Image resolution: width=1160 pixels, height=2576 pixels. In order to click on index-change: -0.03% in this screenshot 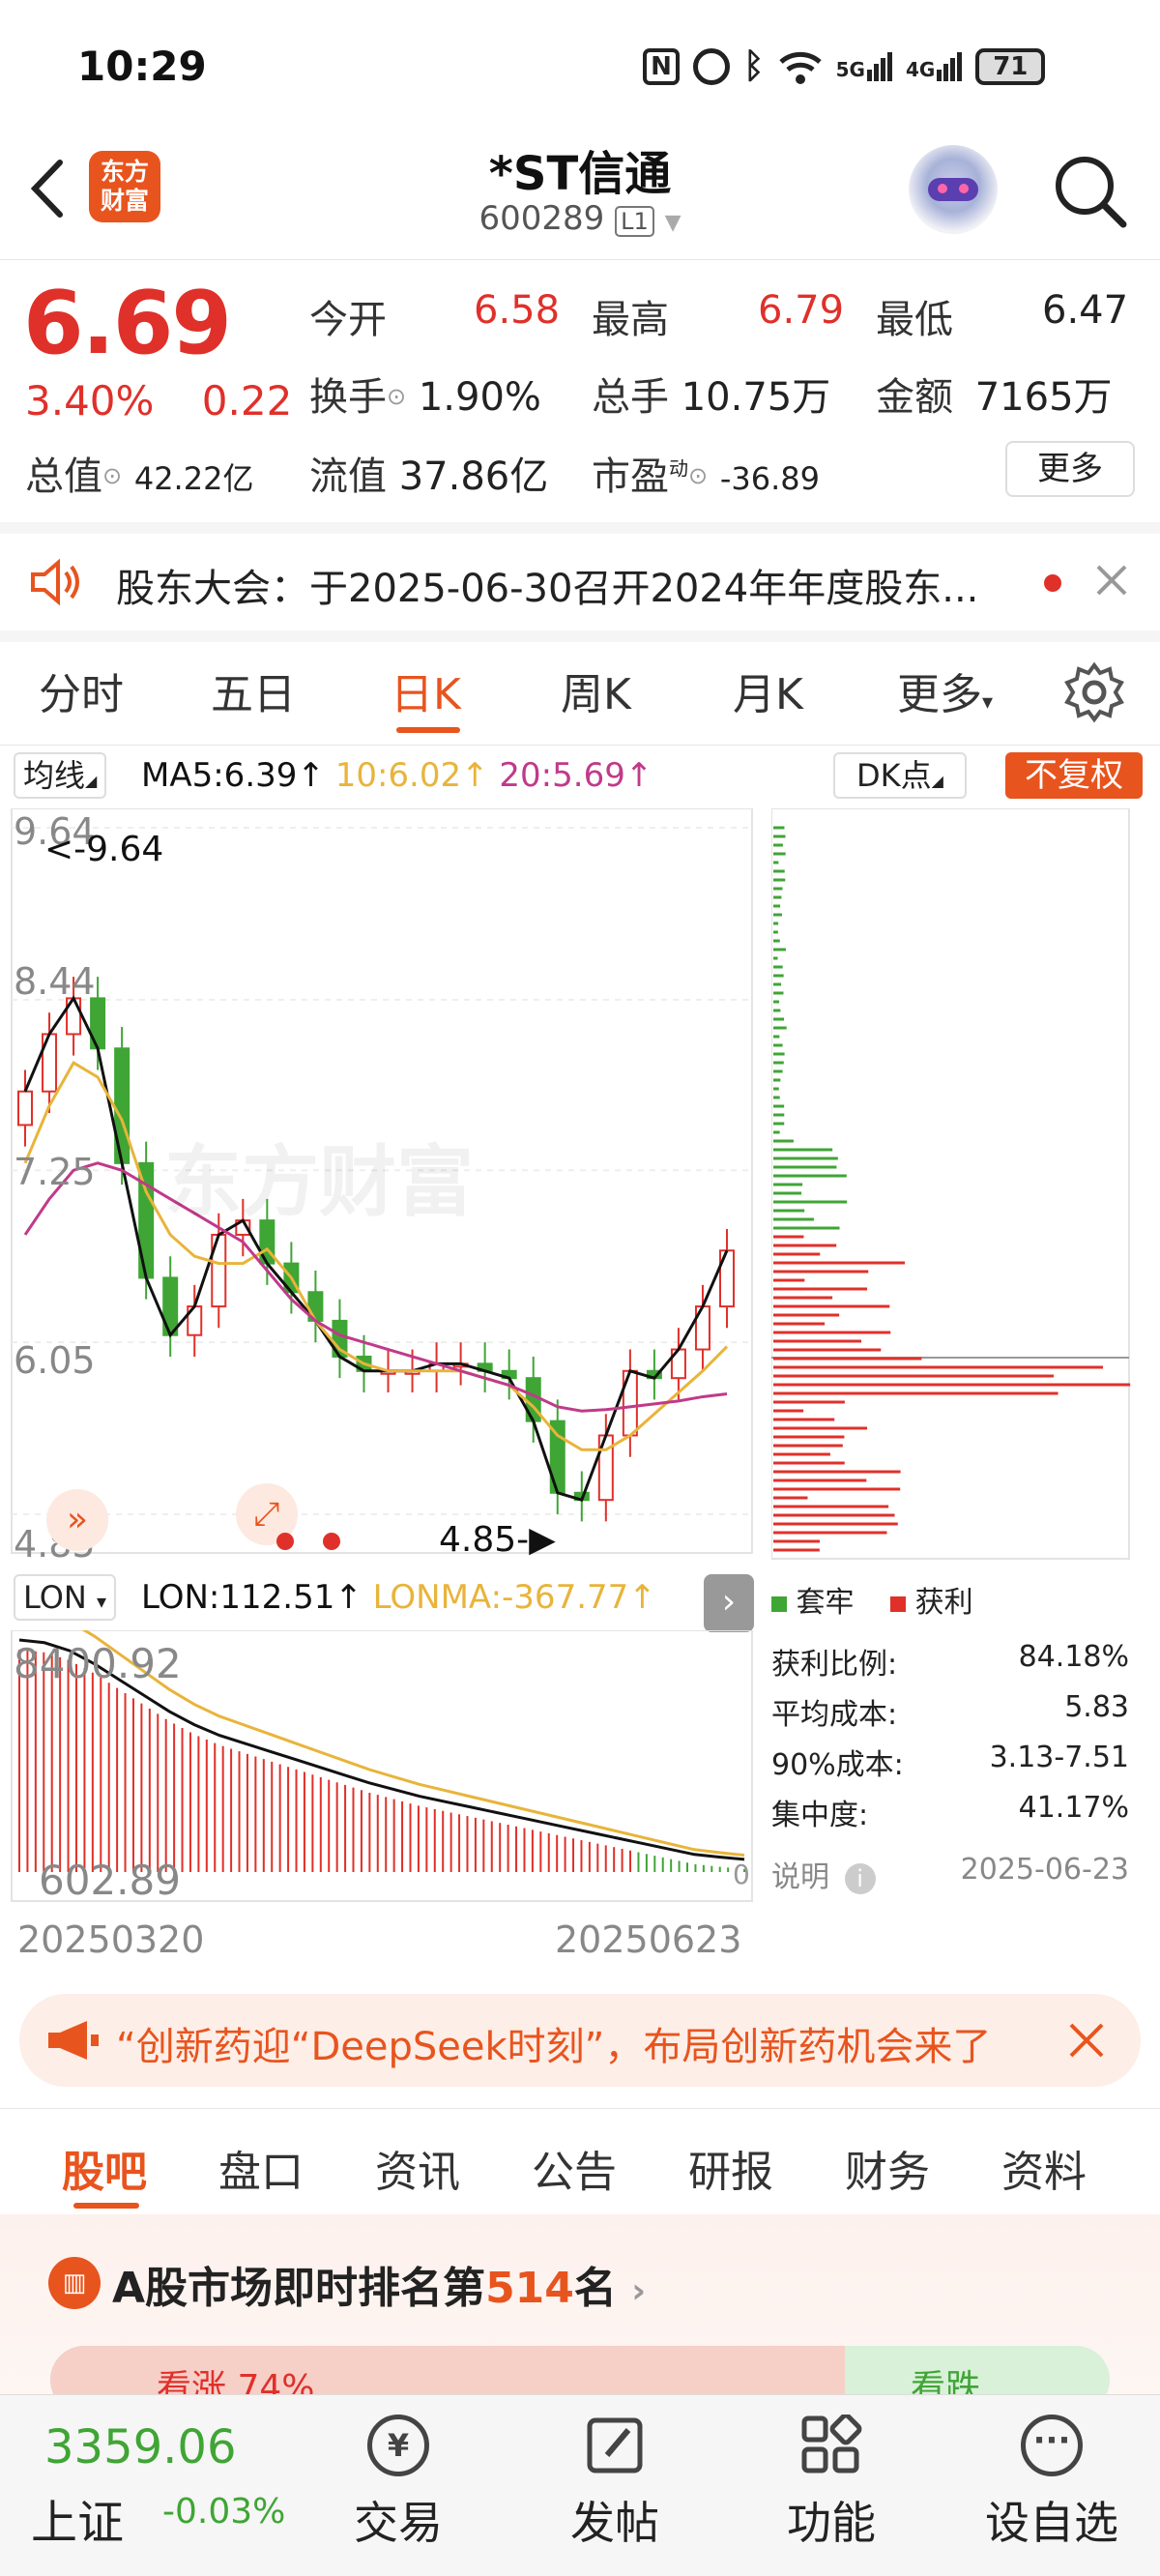, I will do `click(224, 2512)`.